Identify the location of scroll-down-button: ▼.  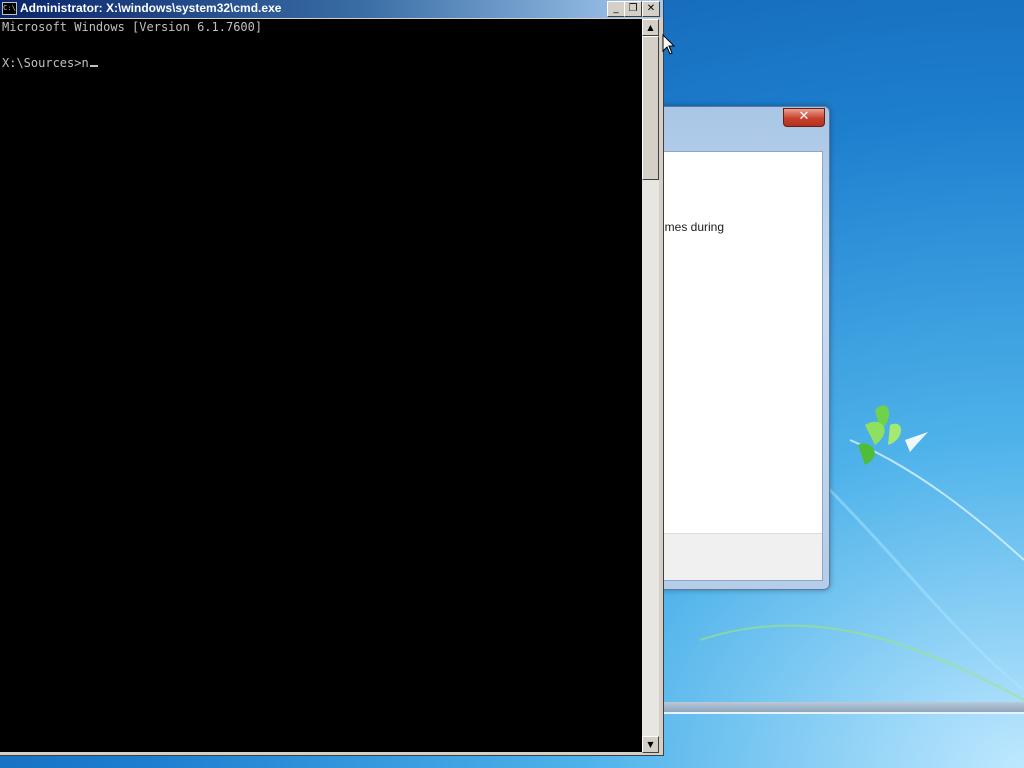
(650, 744).